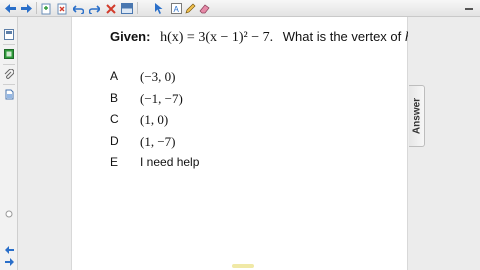  I want to click on function-expression: h(x) = 3(x − 1)² − 7., so click(217, 37).